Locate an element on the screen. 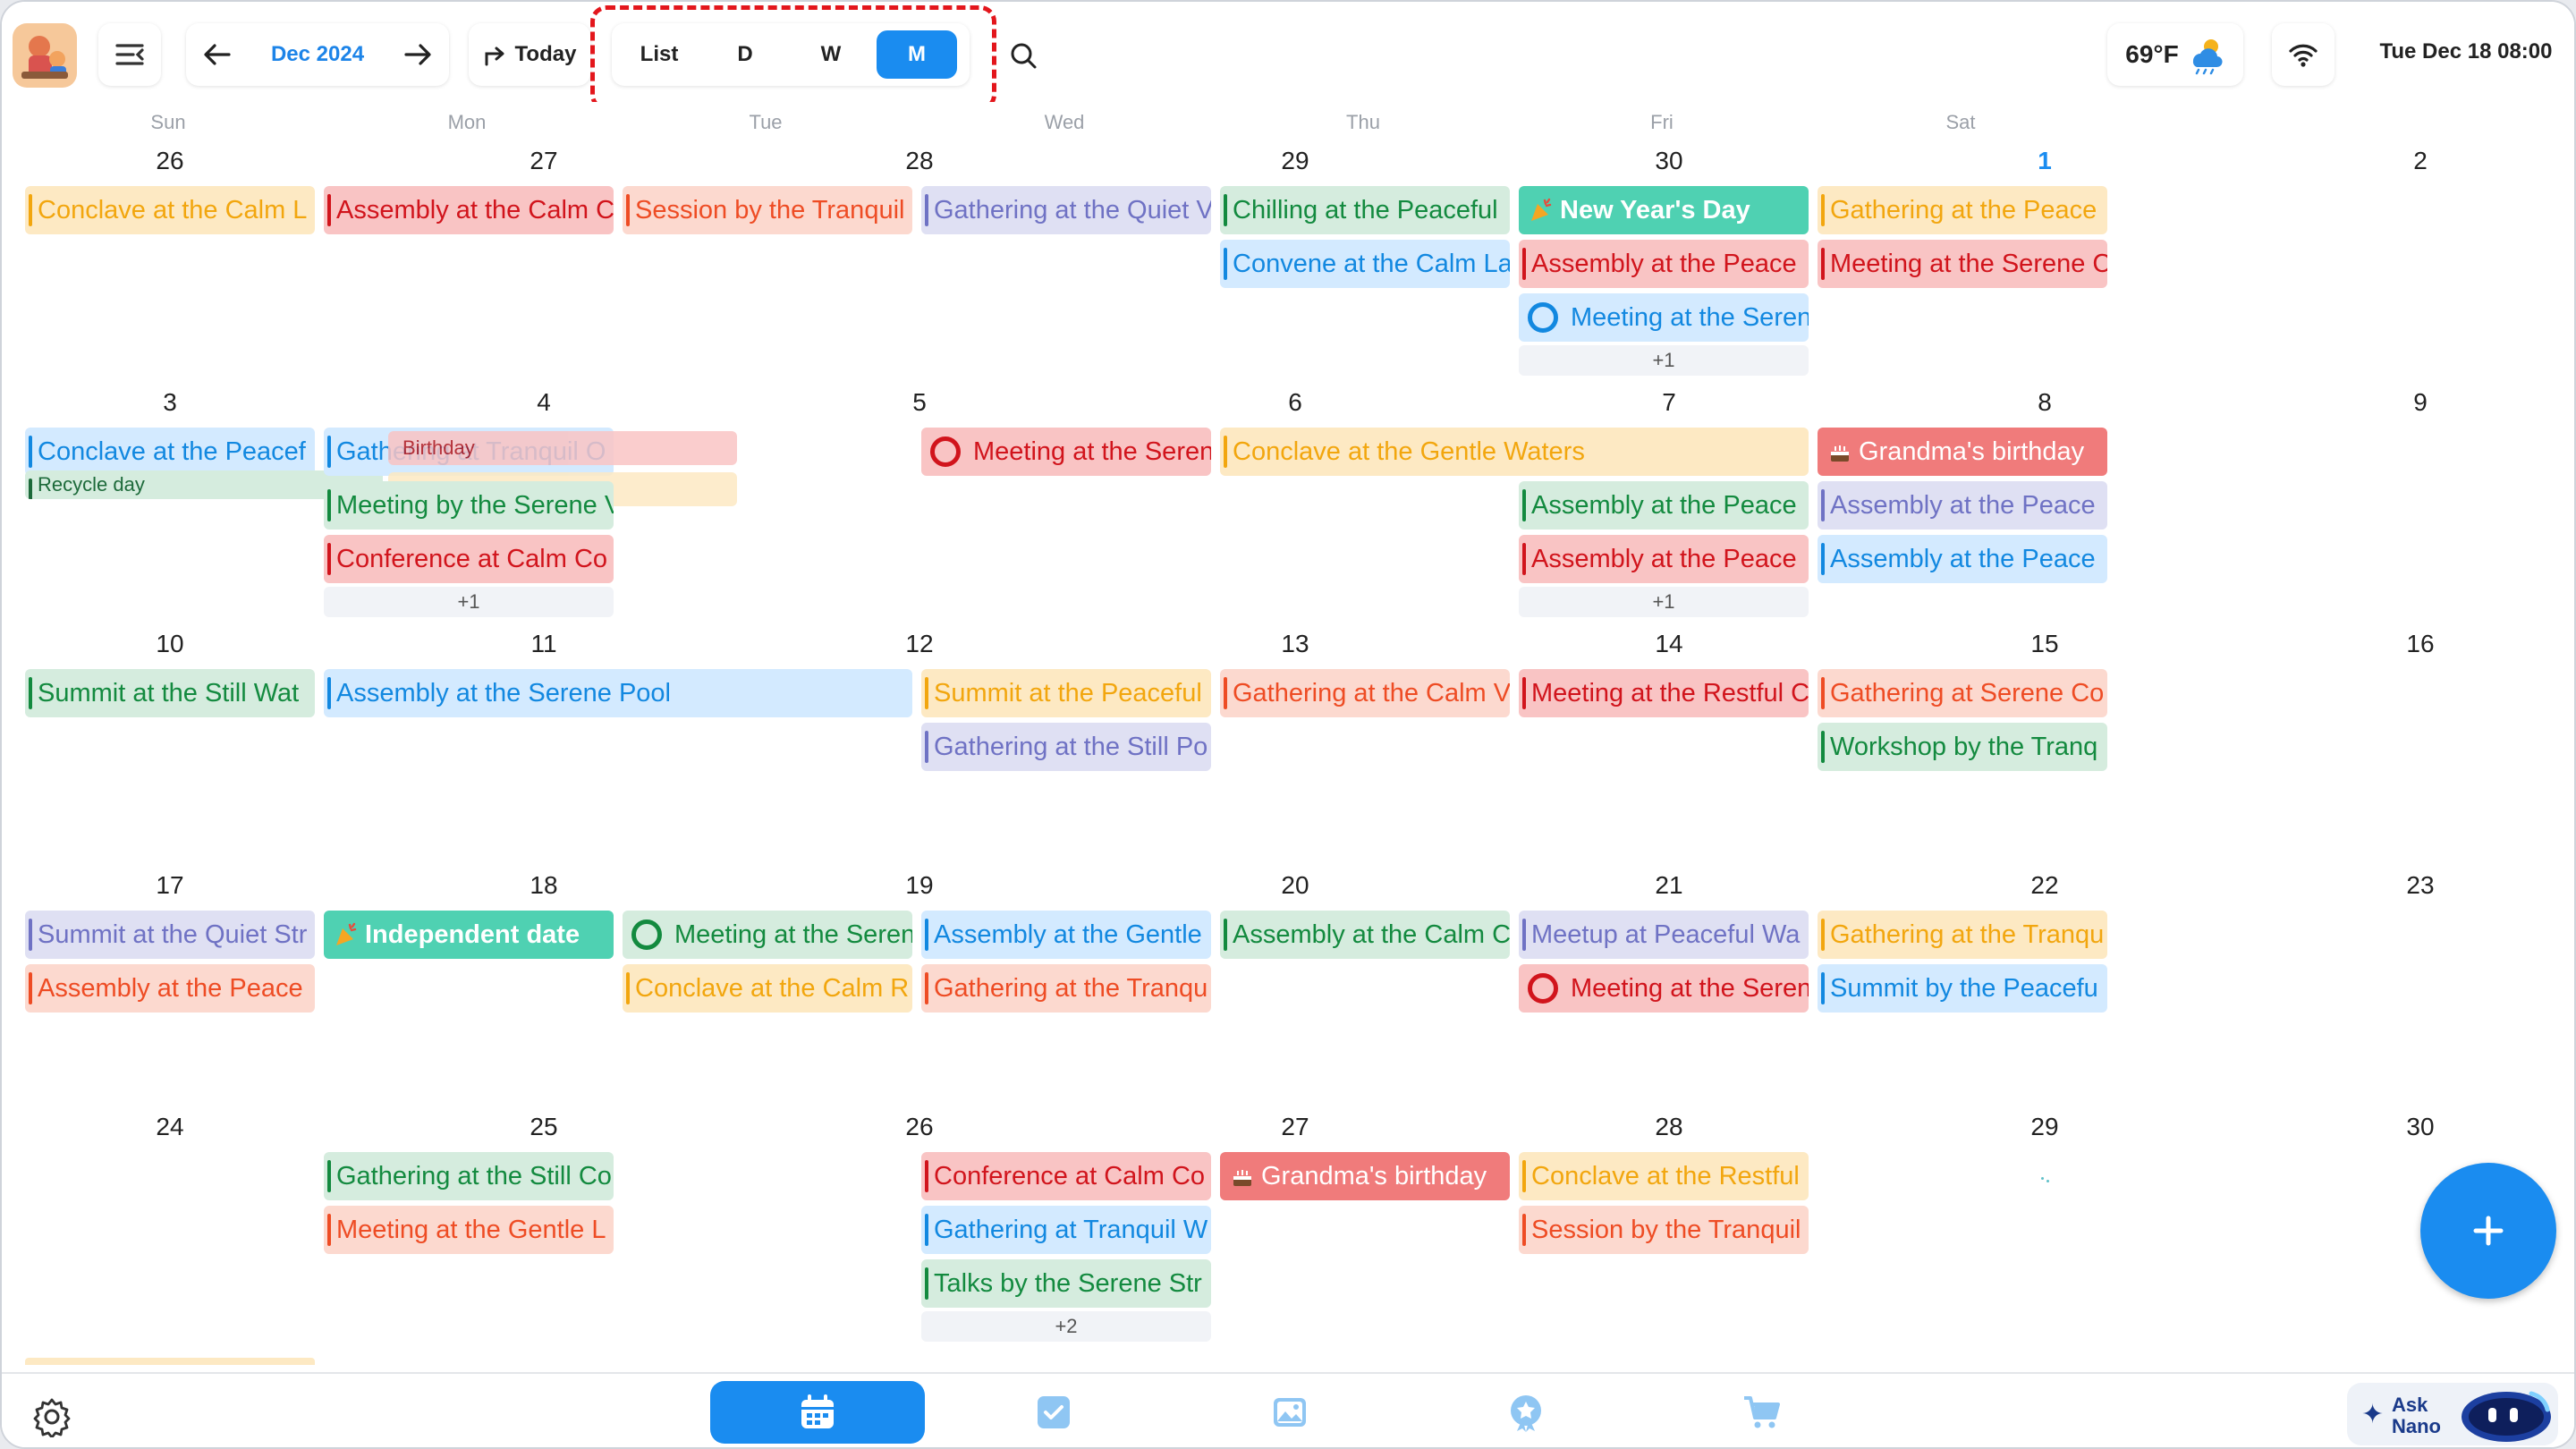 The image size is (2576, 1449). event-chip: Meeting at the Serene C is located at coordinates (1962, 264).